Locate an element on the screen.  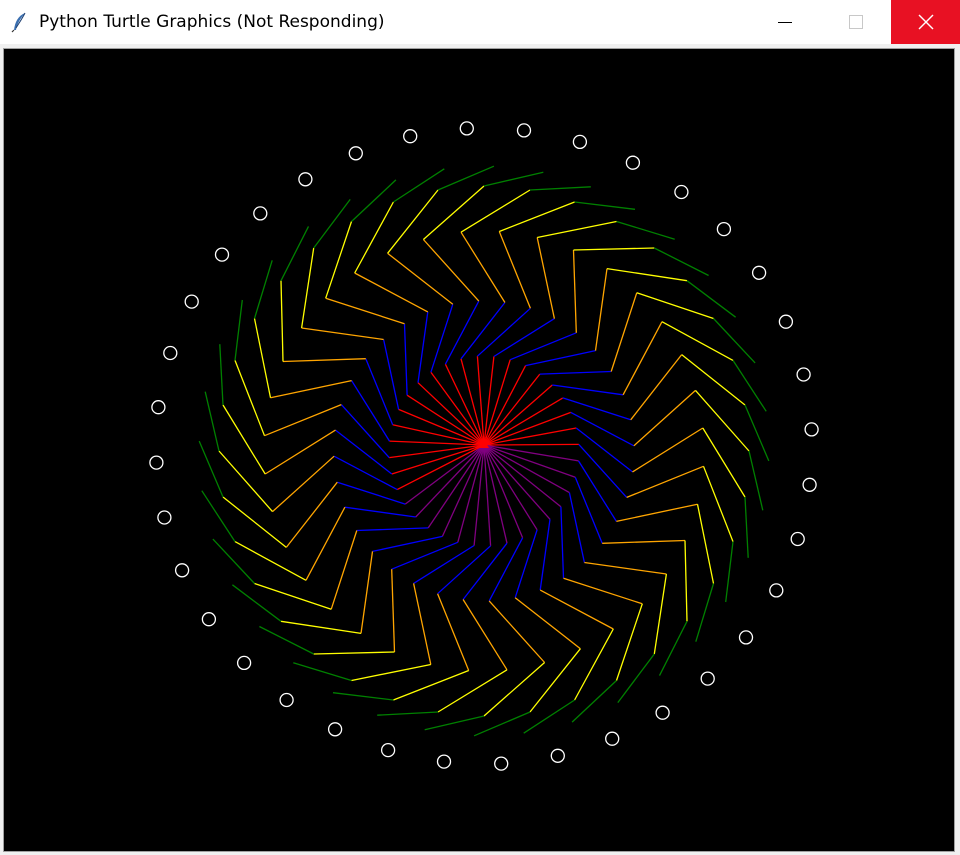
maximize-icon is located at coordinates (855, 22).